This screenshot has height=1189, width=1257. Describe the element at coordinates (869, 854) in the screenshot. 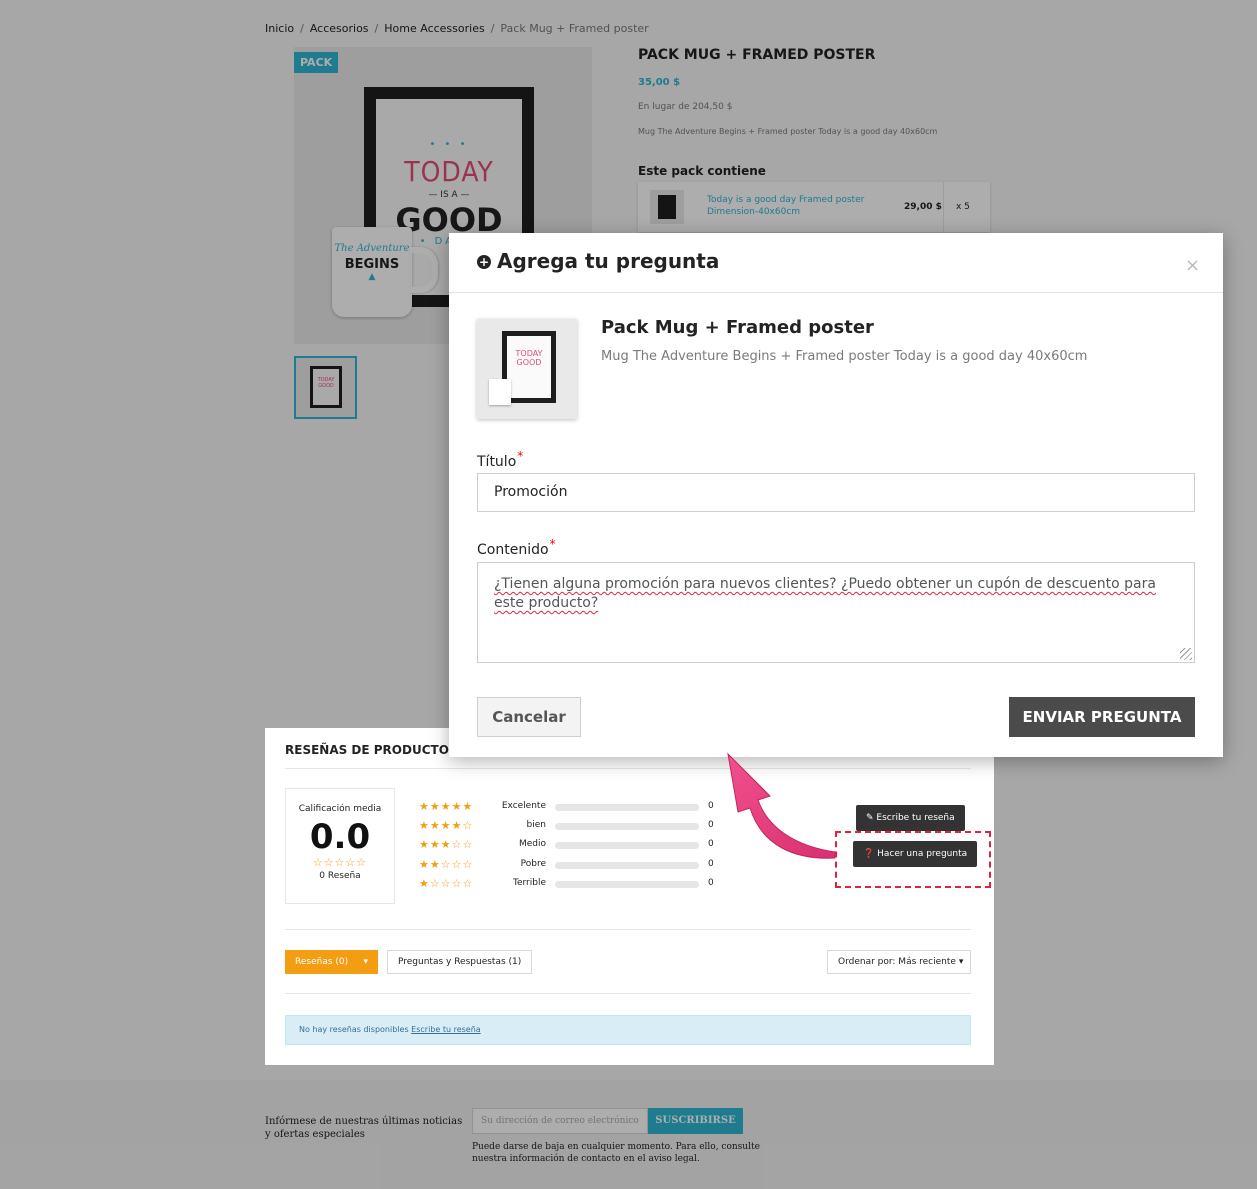

I see `question-circle-icon: ❓` at that location.